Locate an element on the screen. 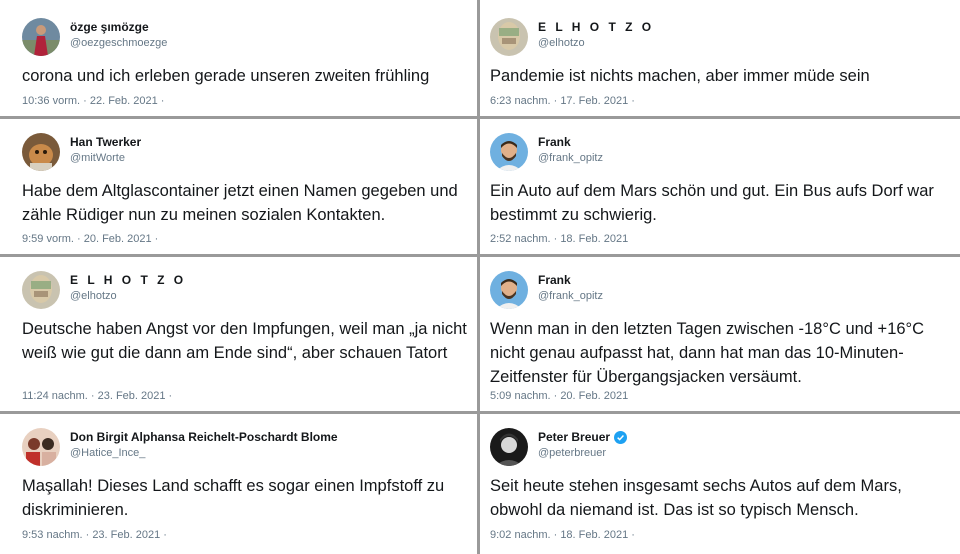 This screenshot has width=960, height=554. tweet-timestamp: 9:59 vorm. · 20. Feb. 2021 · is located at coordinates (90, 239).